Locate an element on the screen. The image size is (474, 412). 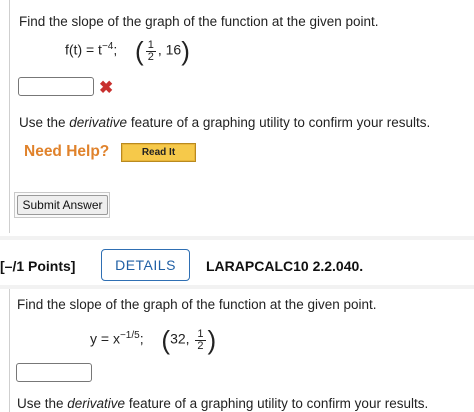
function-exponent: −1/5 is located at coordinates (129, 336).